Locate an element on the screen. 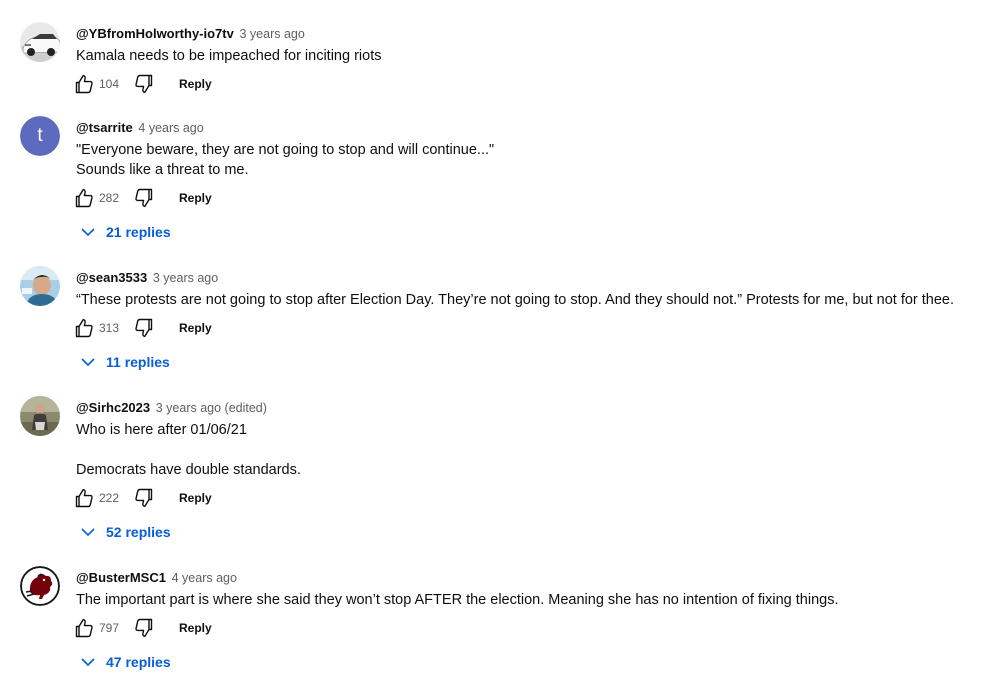 The image size is (981, 685). author-name: @sean3533 is located at coordinates (111, 277).